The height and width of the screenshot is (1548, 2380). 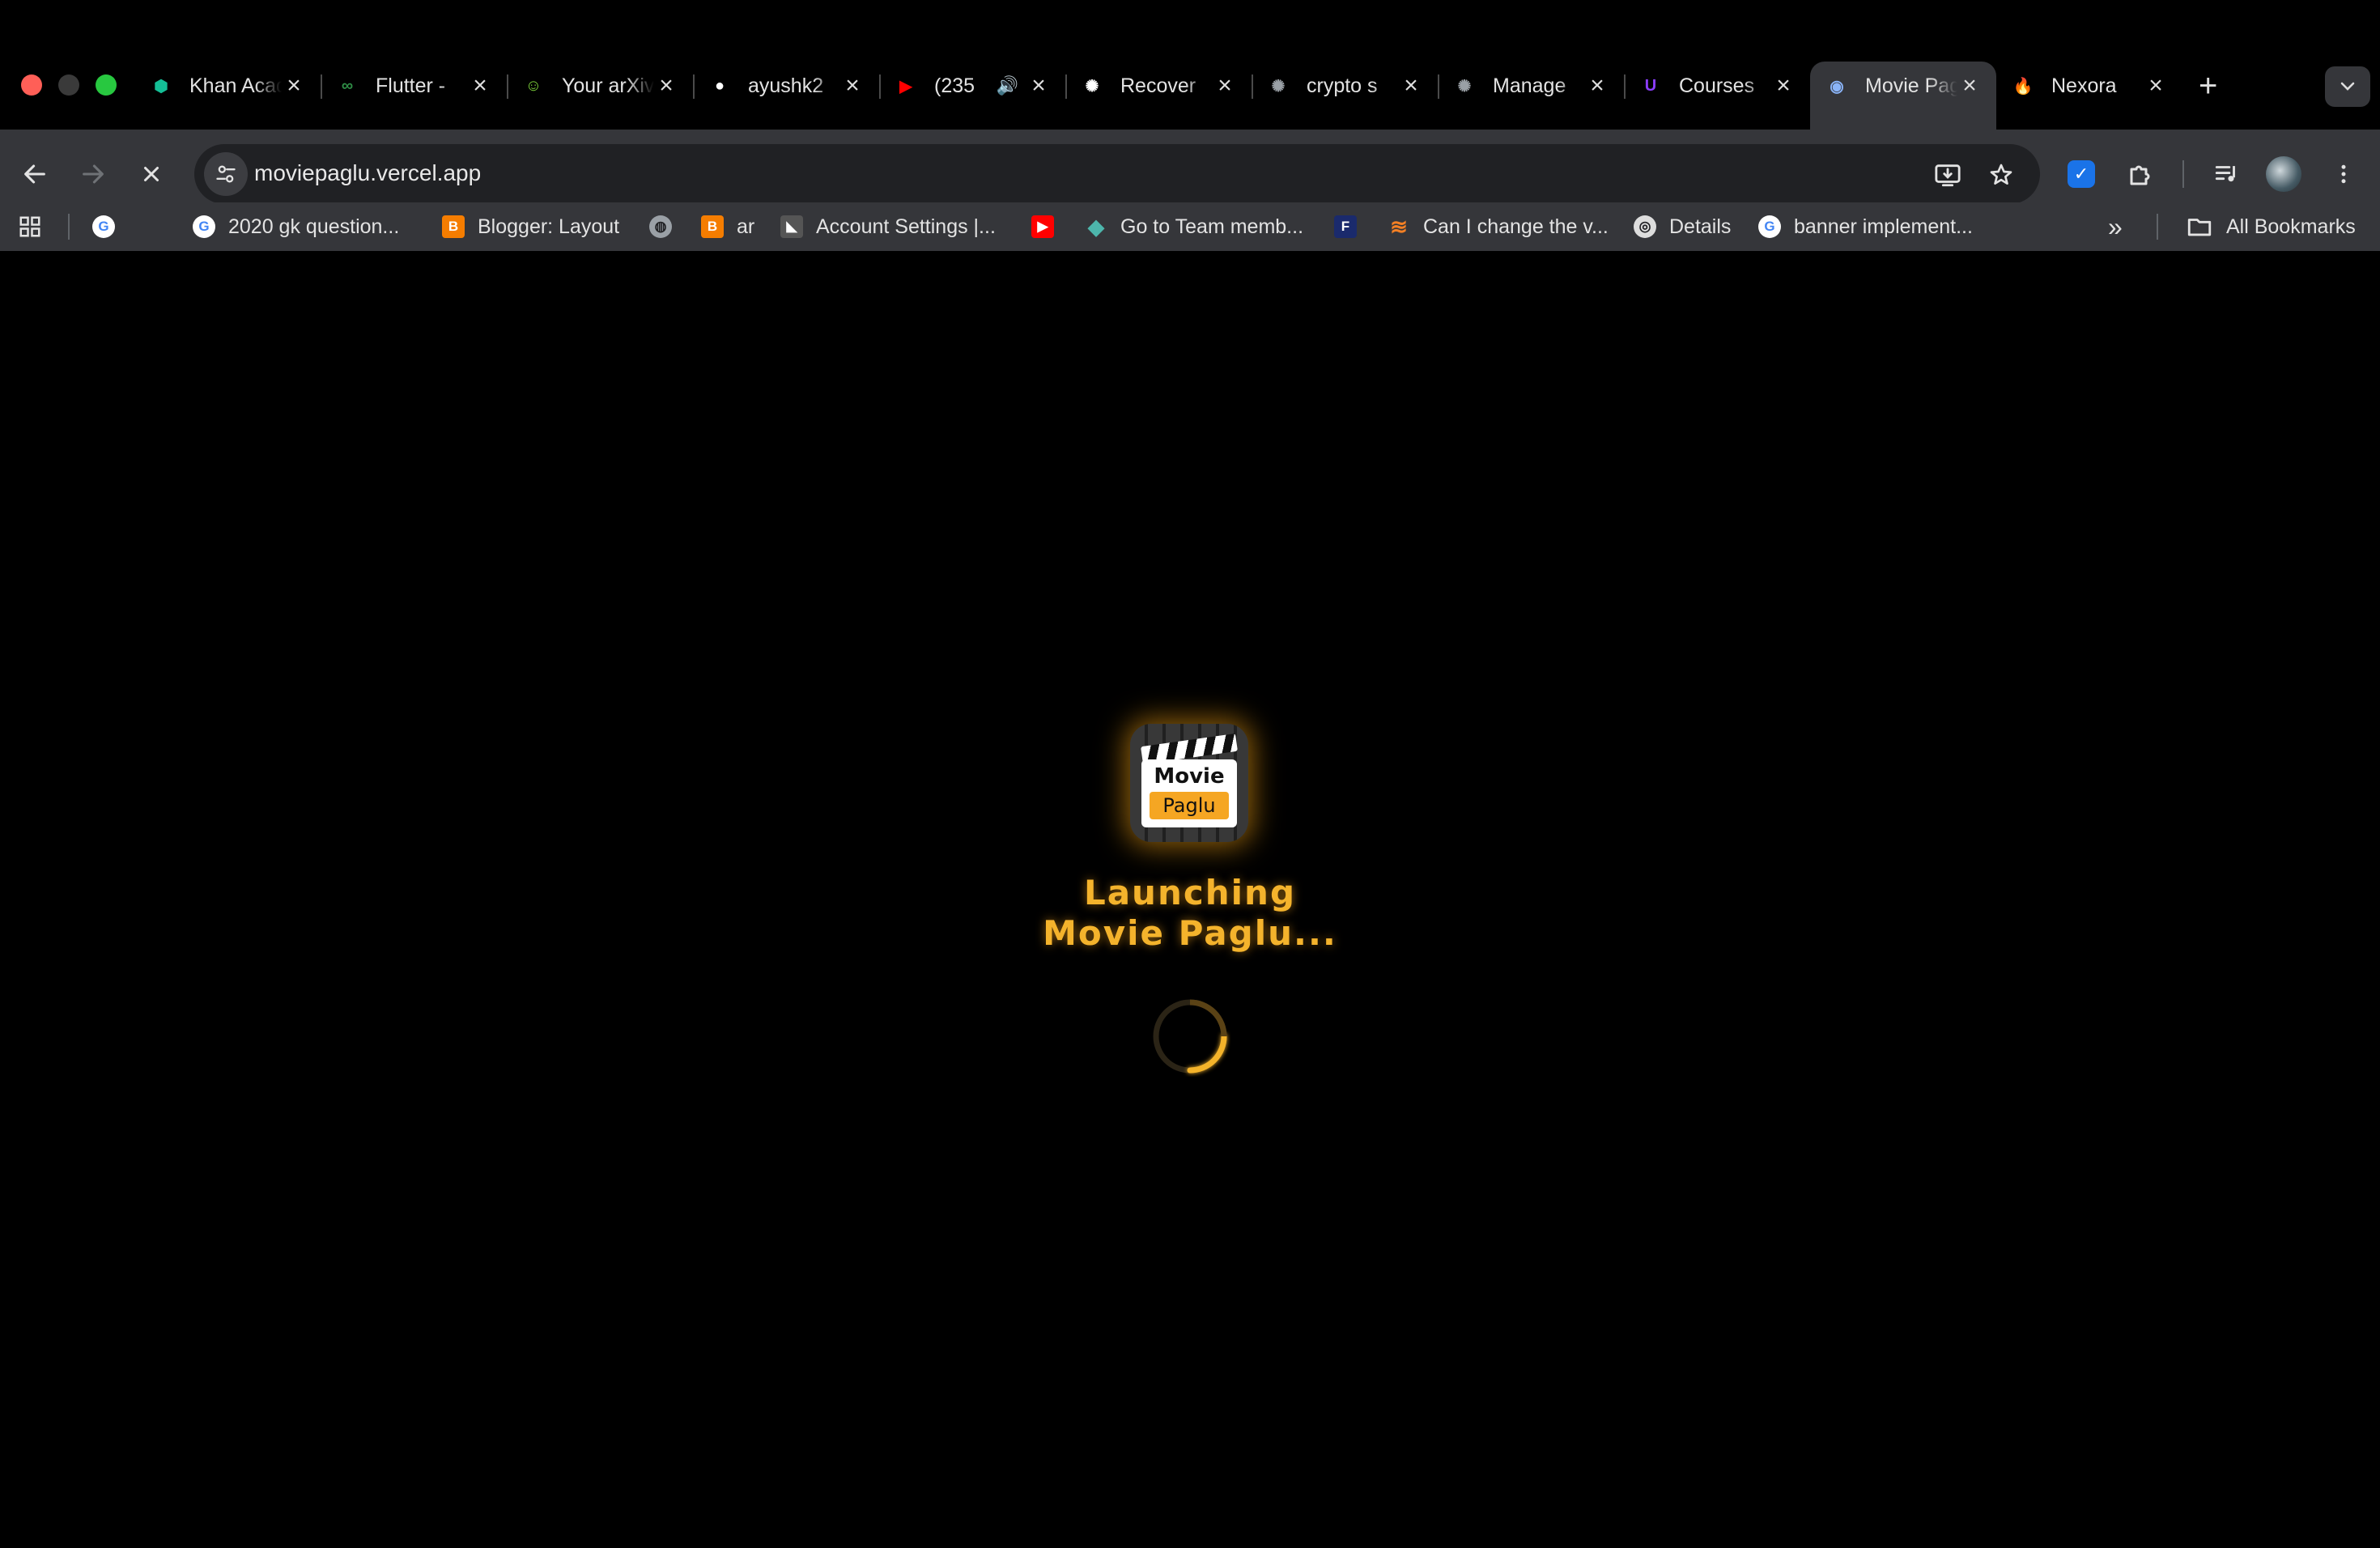 I want to click on chevron-down-icon, so click(x=2347, y=87).